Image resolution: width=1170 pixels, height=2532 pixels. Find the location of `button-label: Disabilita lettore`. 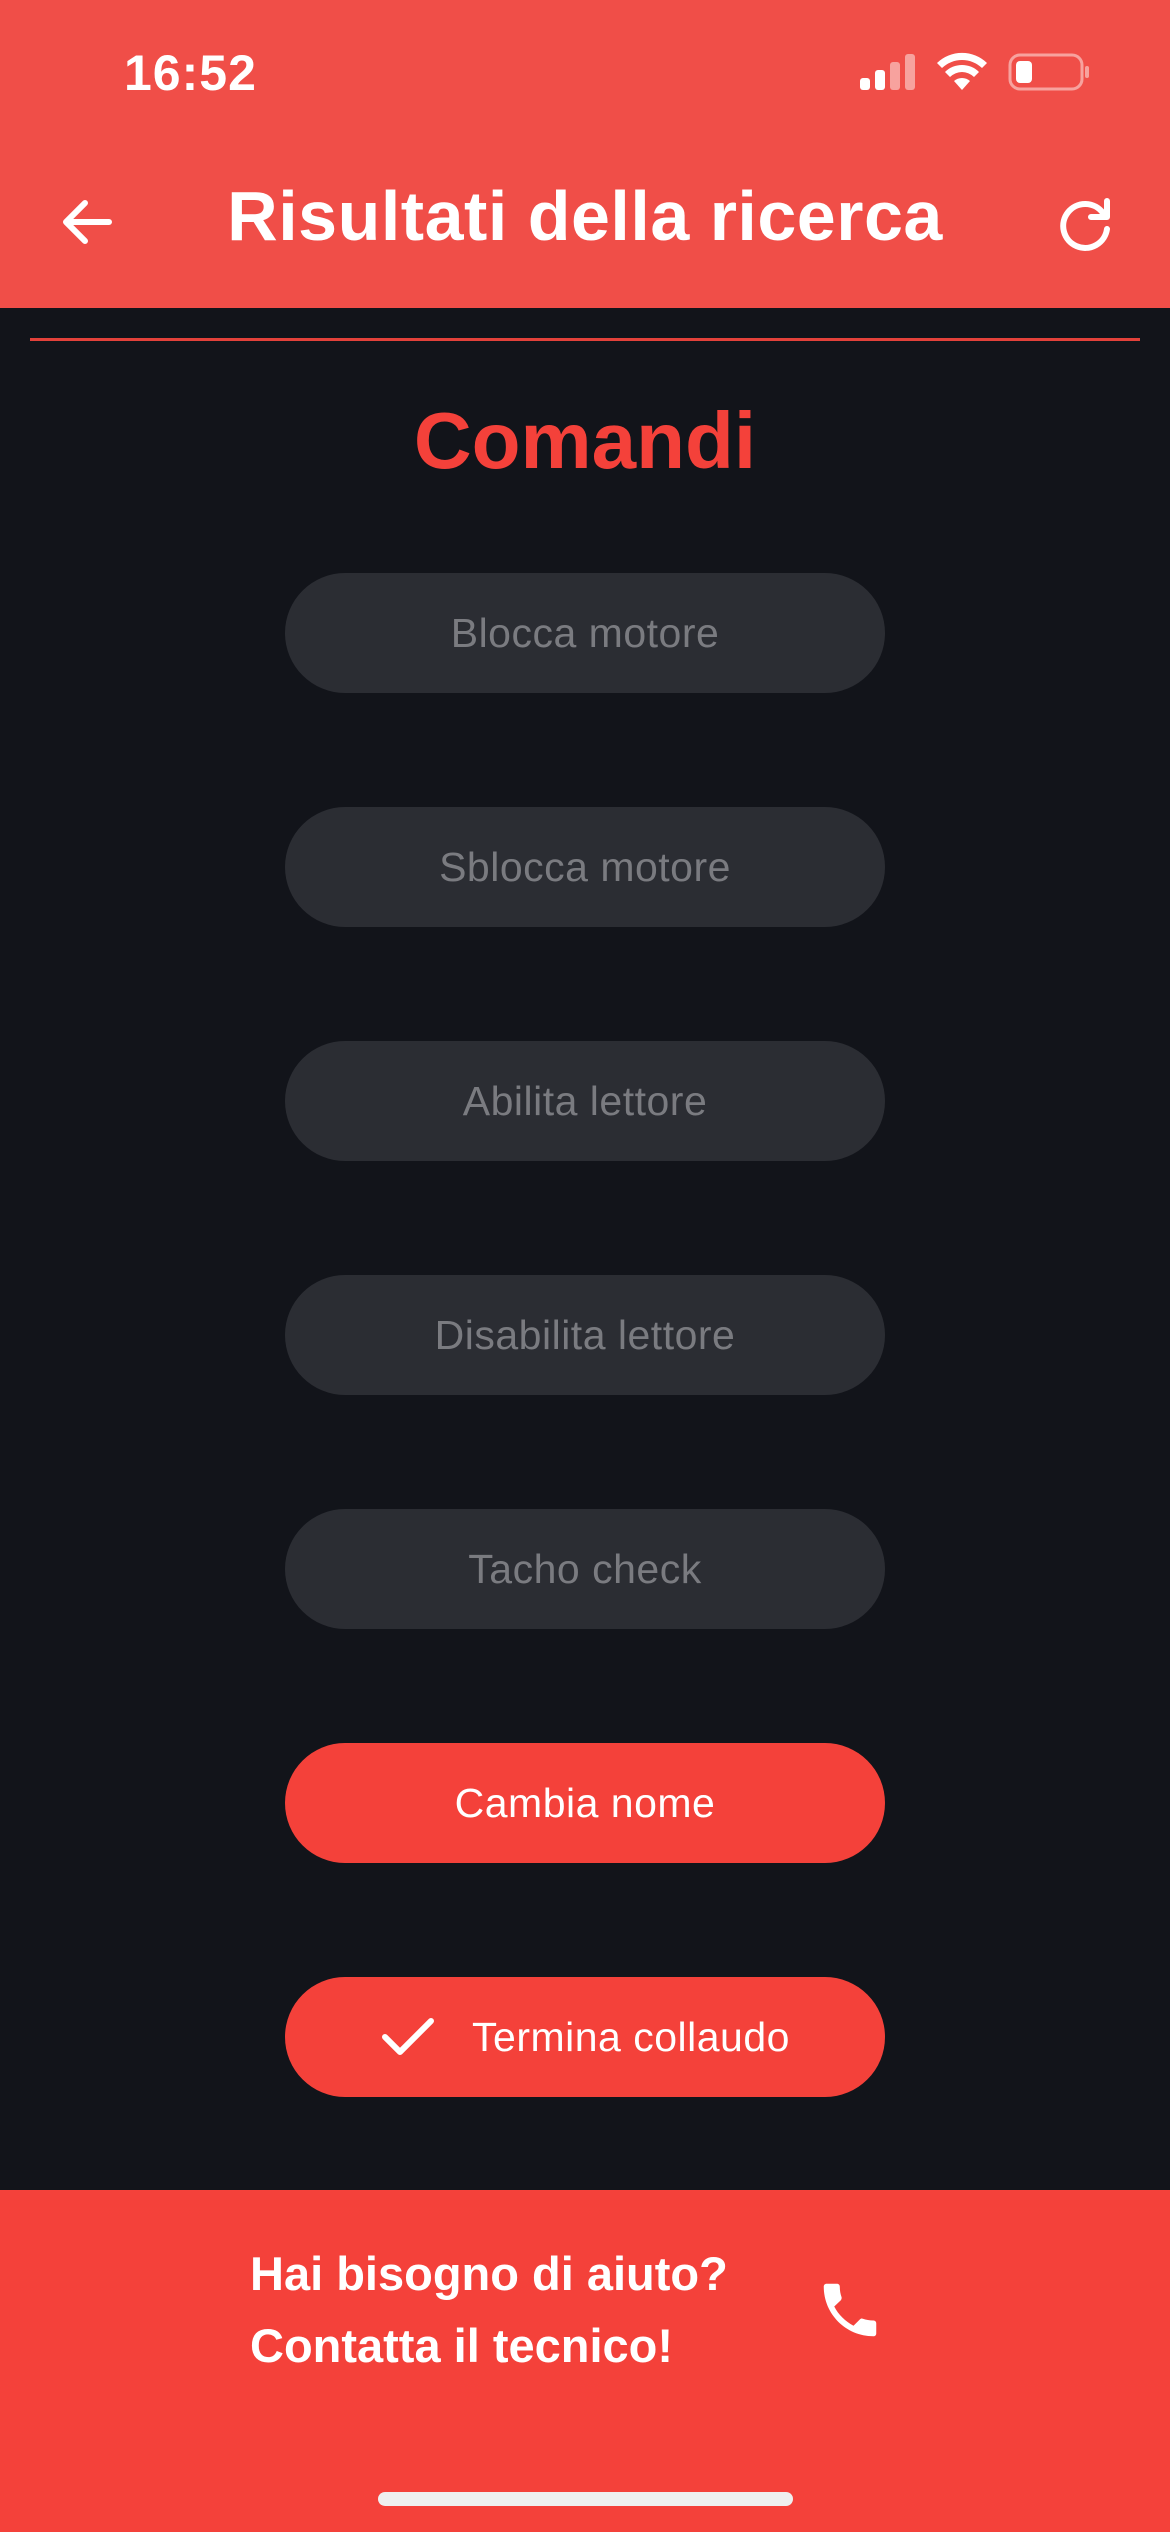

button-label: Disabilita lettore is located at coordinates (585, 1334).